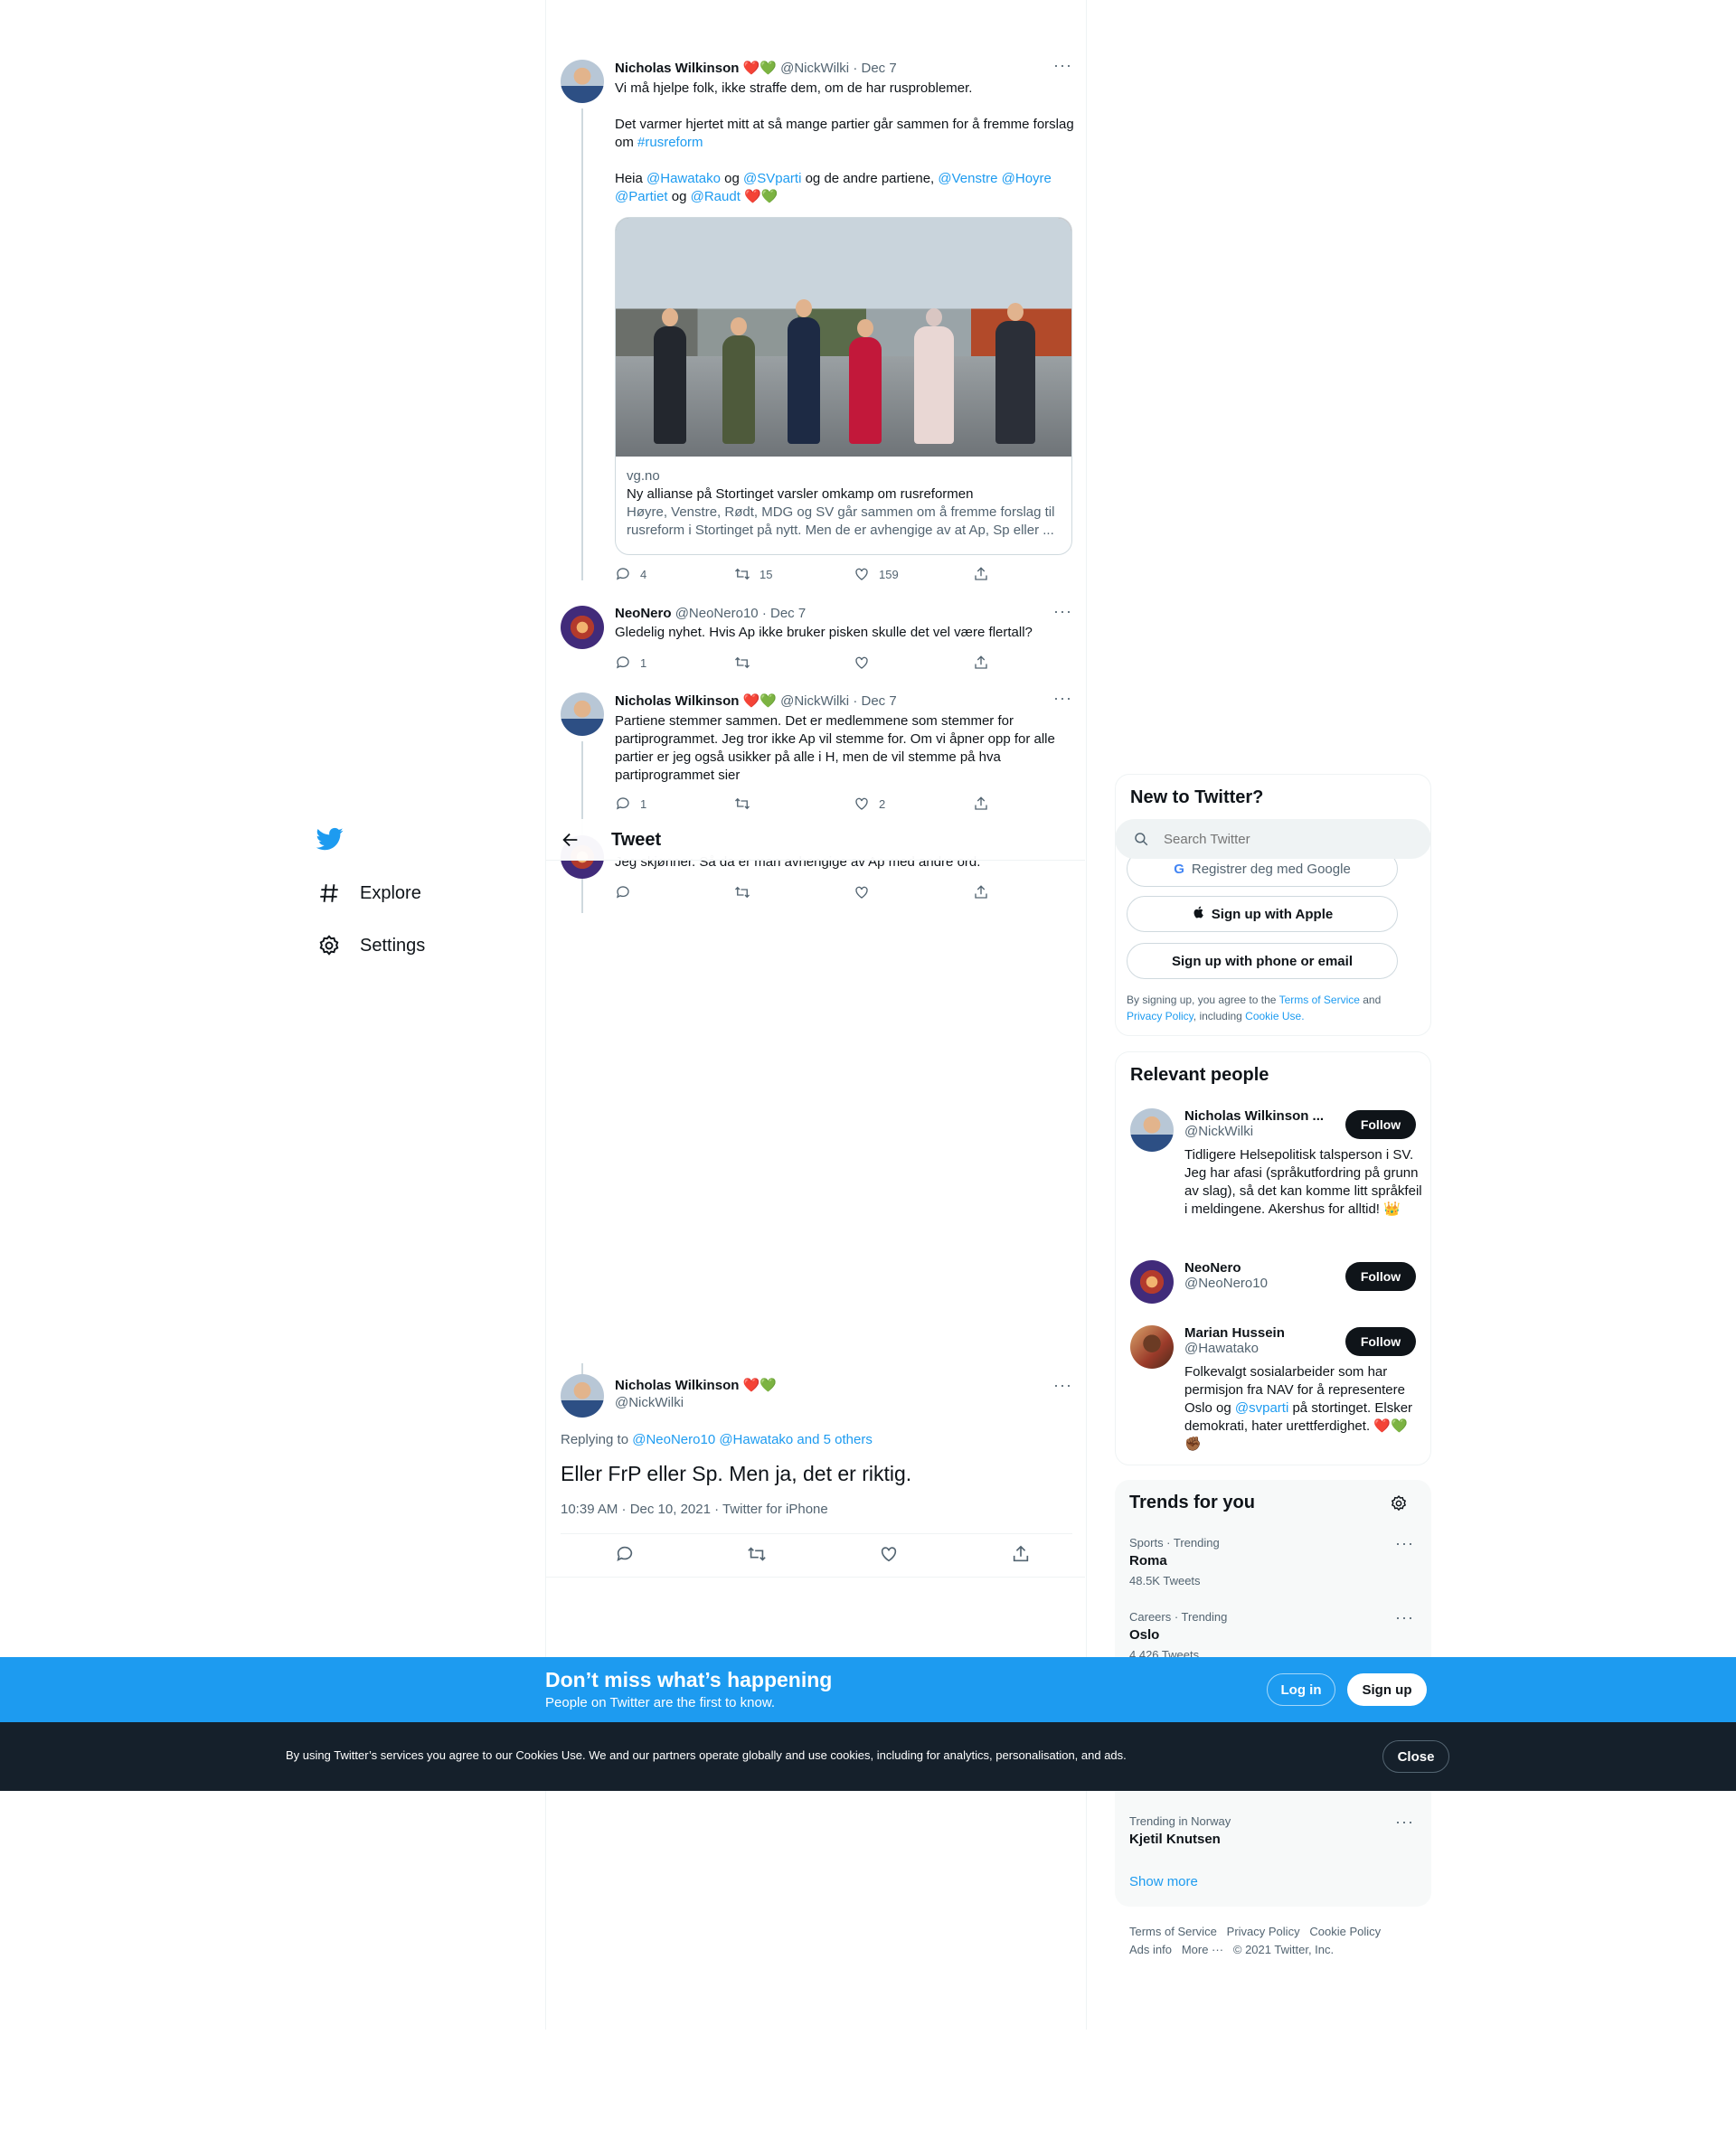 The height and width of the screenshot is (2129, 1736). I want to click on reply-count: 1, so click(643, 803).